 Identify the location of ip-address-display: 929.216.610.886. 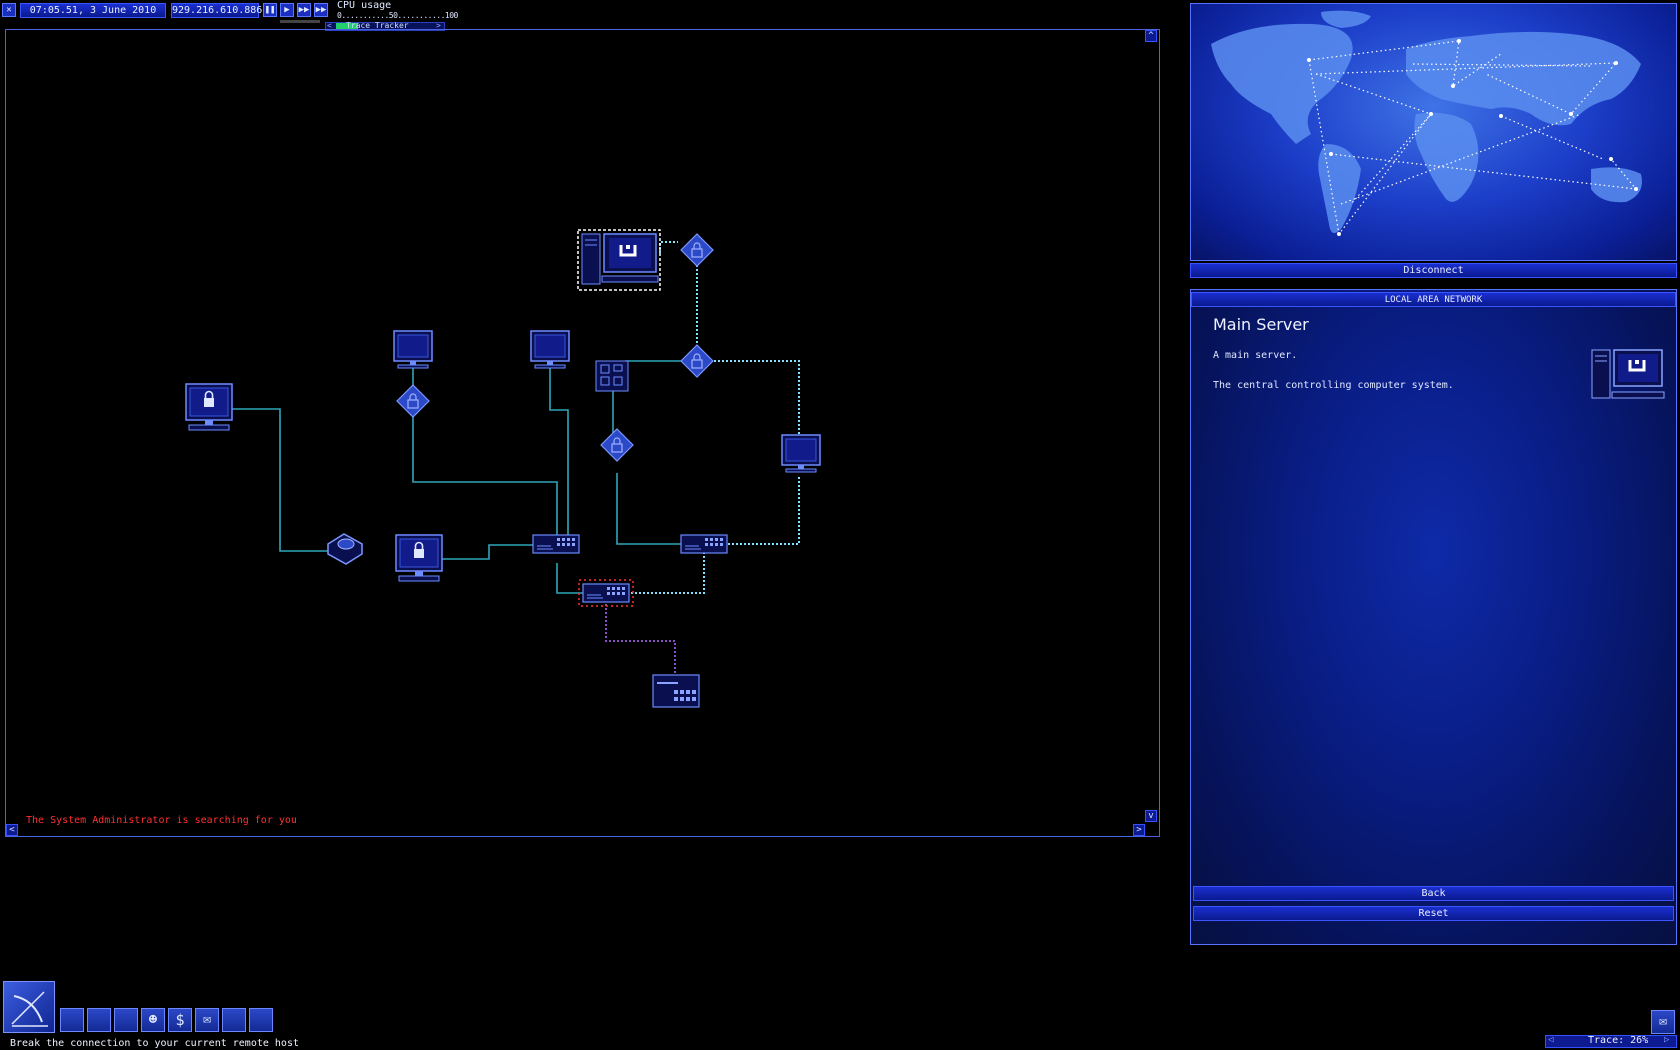
(217, 10).